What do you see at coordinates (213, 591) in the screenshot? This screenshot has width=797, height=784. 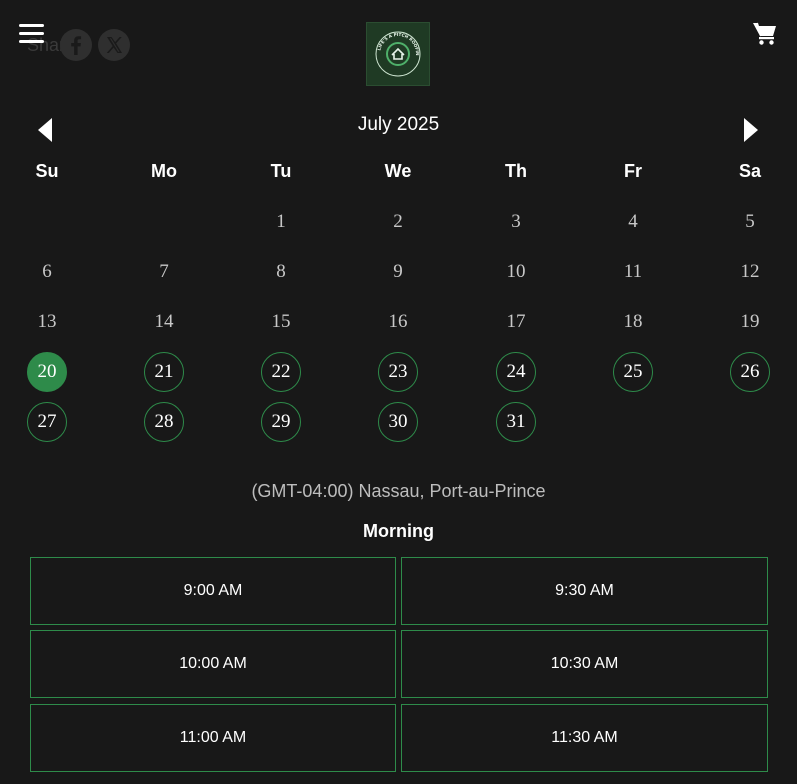 I see `time-slot-button: 9:00 AM` at bounding box center [213, 591].